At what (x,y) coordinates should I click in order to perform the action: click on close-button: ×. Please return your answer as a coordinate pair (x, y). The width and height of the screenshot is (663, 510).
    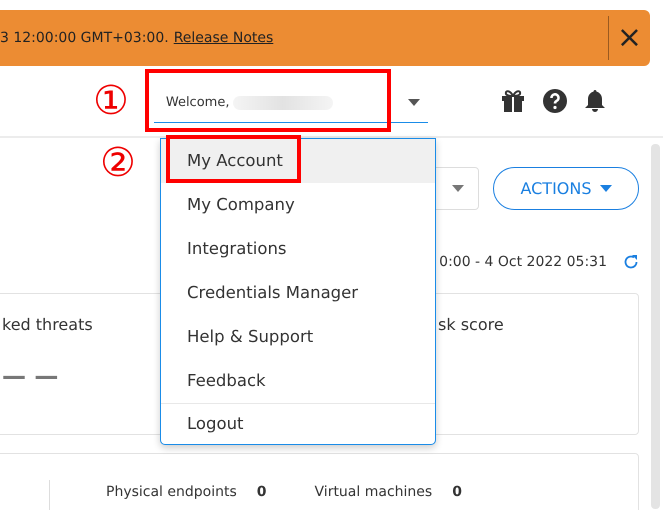
    Looking at the image, I should click on (629, 38).